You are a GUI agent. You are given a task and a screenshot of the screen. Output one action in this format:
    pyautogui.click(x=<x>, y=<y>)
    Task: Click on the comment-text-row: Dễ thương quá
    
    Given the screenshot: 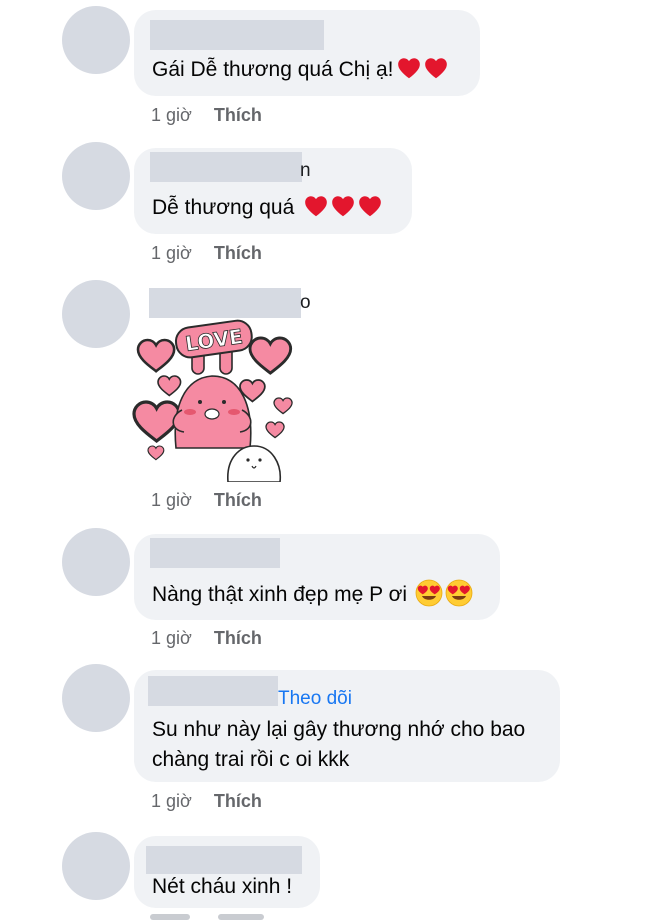 What is the action you would take?
    pyautogui.click(x=267, y=208)
    